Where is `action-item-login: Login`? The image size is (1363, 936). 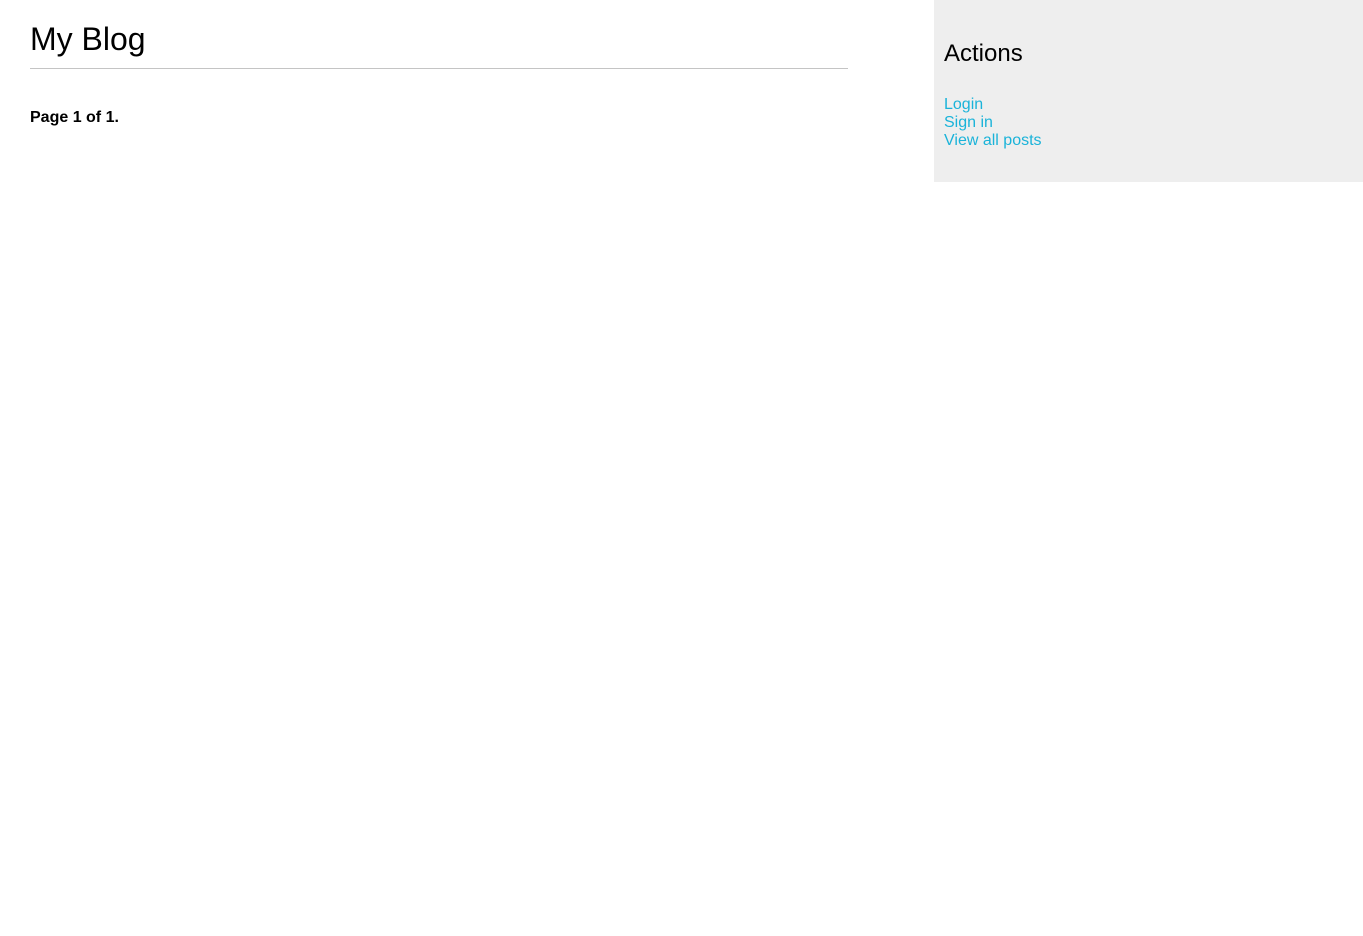 action-item-login: Login is located at coordinates (1153, 105).